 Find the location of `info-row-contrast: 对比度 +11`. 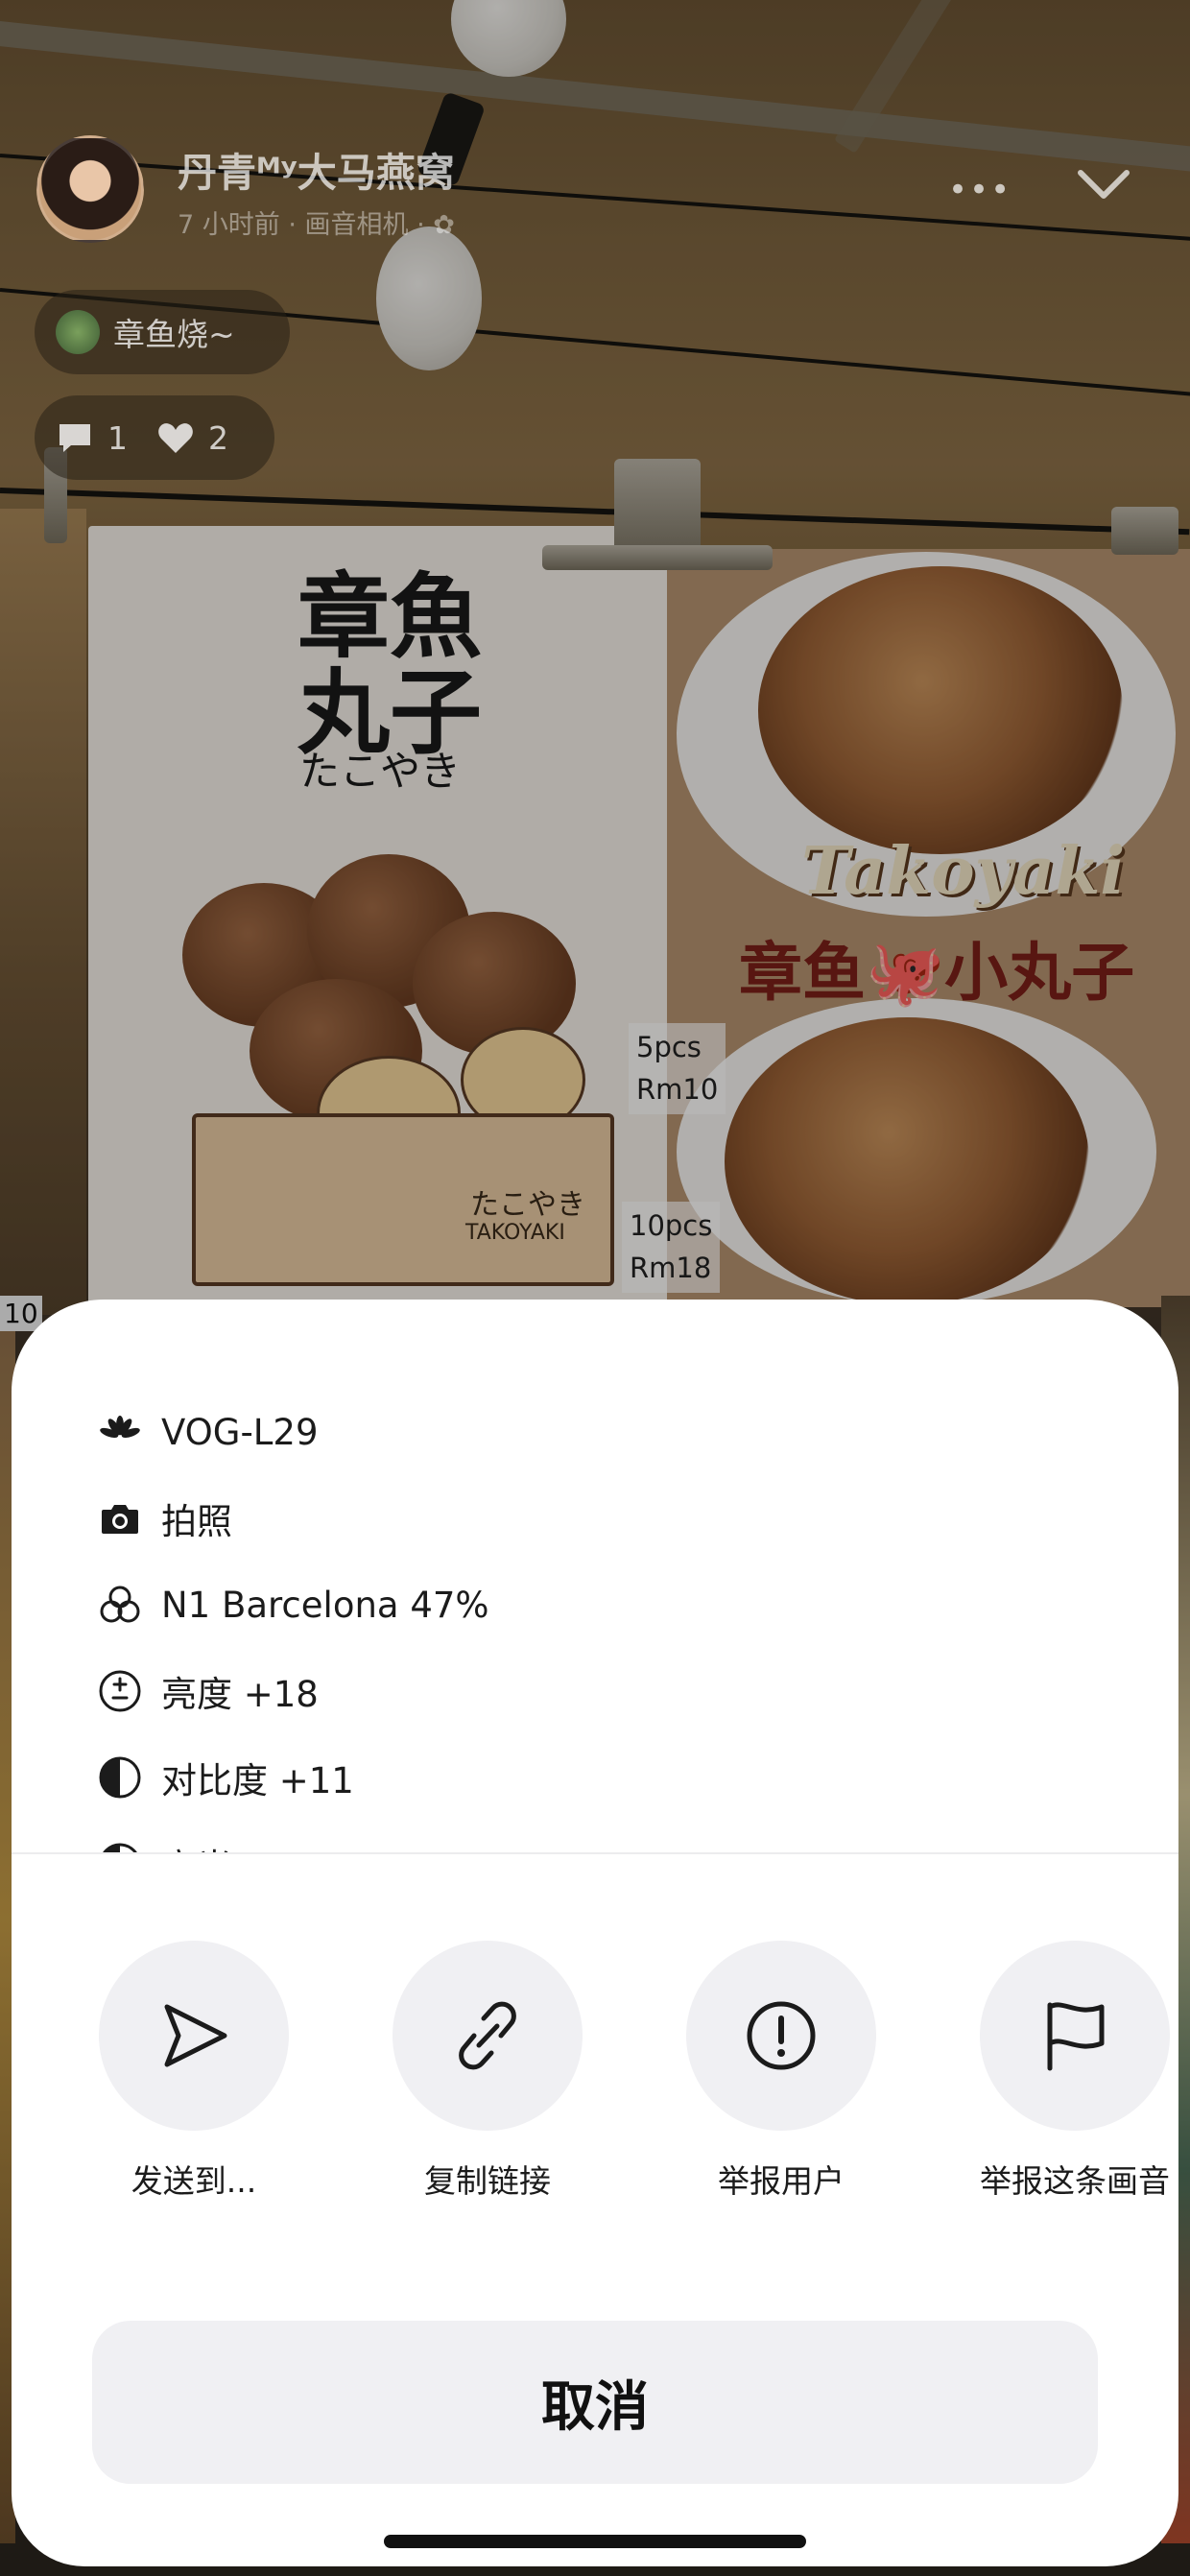

info-row-contrast: 对比度 +11 is located at coordinates (225, 1777).